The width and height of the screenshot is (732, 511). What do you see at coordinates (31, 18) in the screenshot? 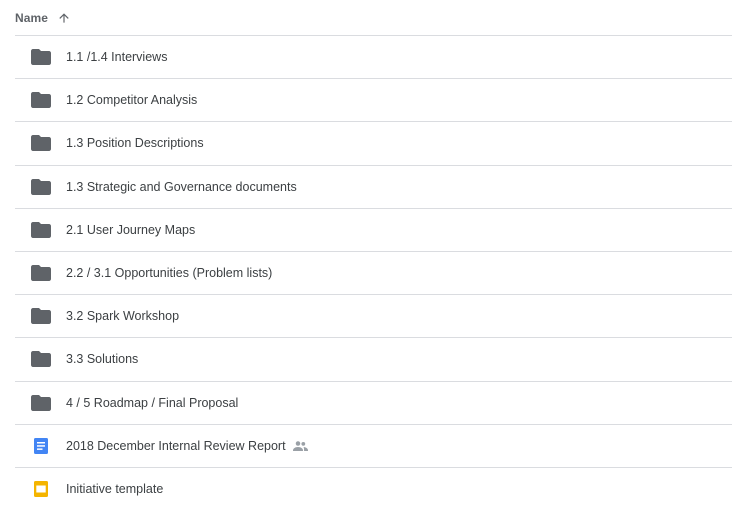
I see `name-column-header: Name` at bounding box center [31, 18].